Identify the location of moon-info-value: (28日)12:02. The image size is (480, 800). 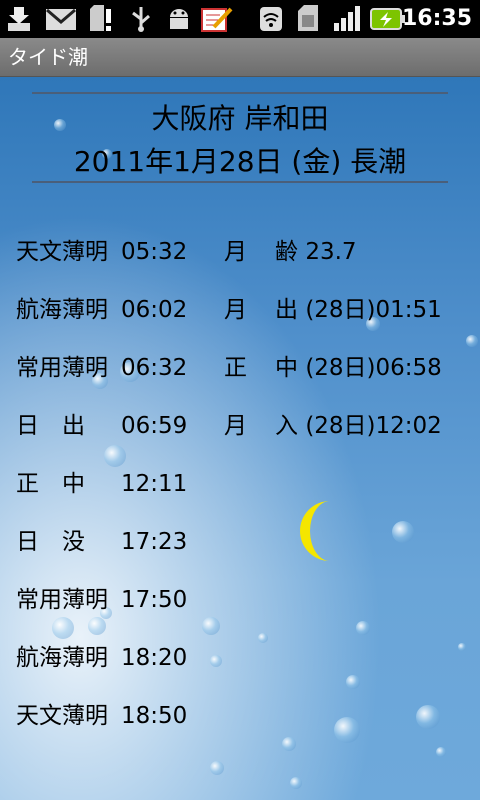
(373, 426).